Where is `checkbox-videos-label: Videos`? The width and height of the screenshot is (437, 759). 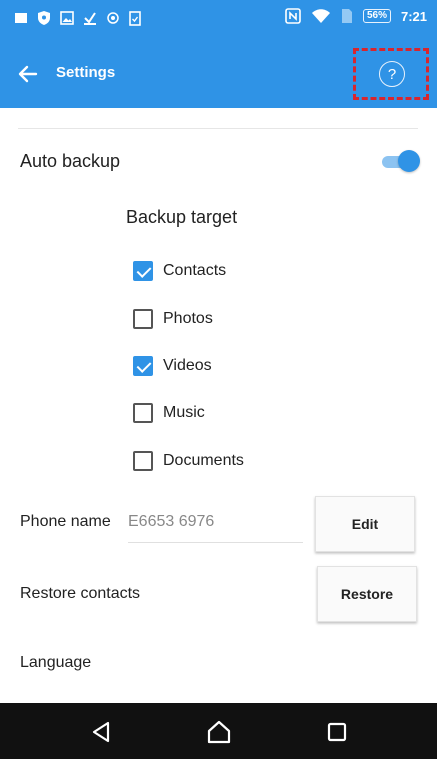 checkbox-videos-label: Videos is located at coordinates (187, 365).